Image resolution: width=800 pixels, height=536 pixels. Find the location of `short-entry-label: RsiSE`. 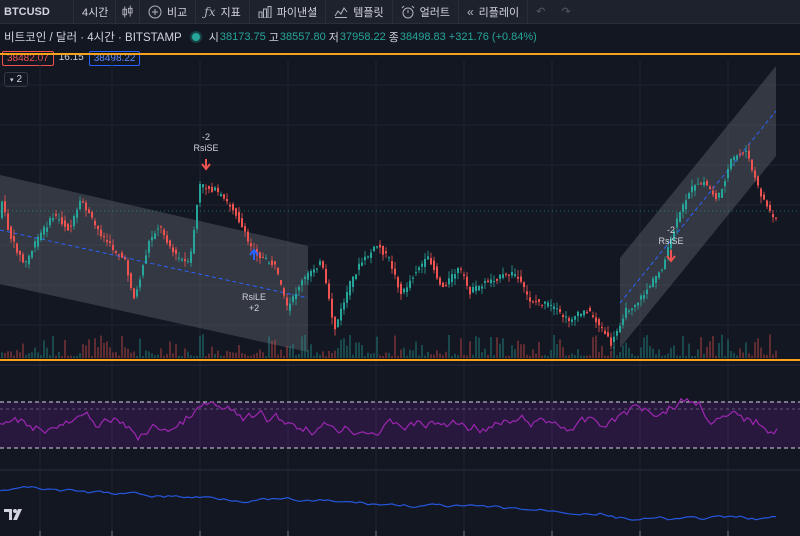

short-entry-label: RsiSE is located at coordinates (205, 148).